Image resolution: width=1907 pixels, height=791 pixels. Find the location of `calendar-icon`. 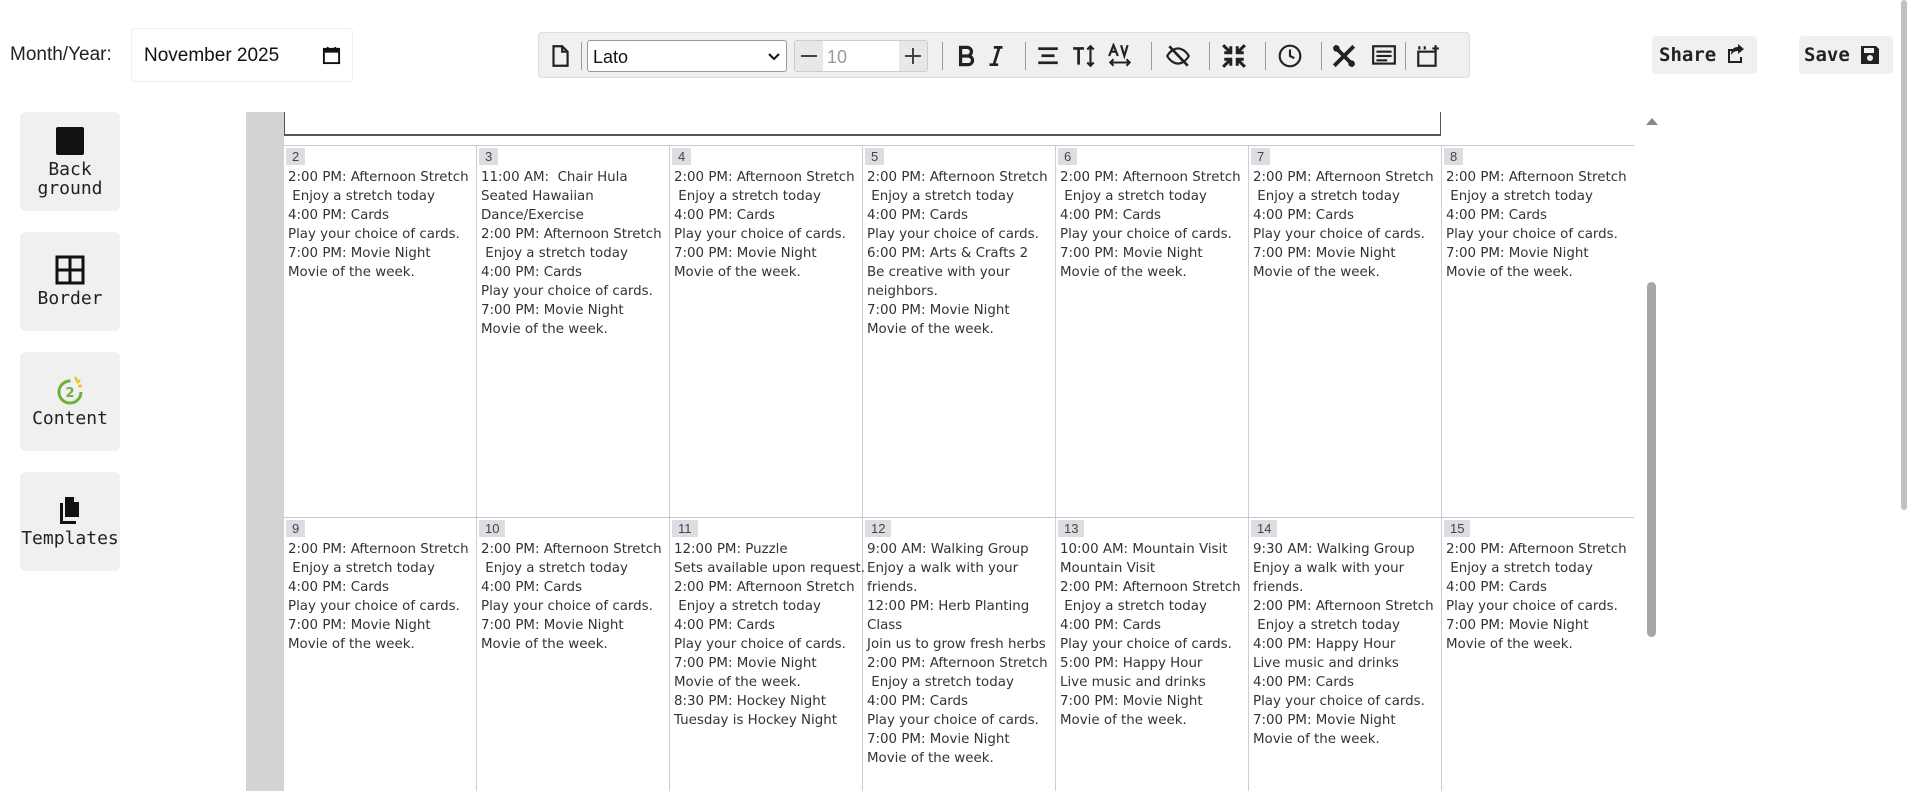

calendar-icon is located at coordinates (331, 55).